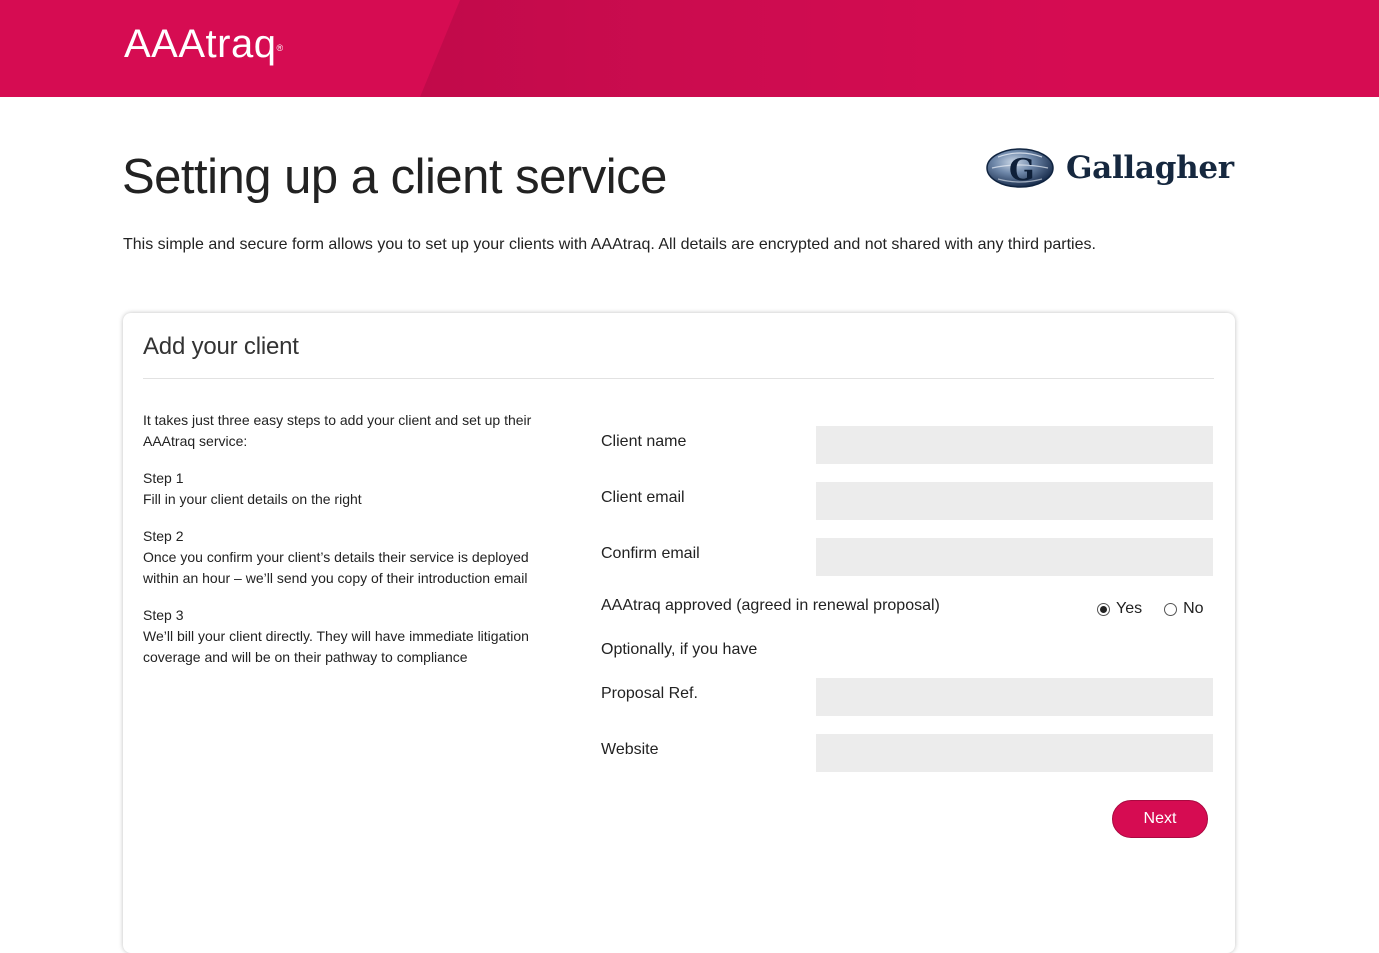 The width and height of the screenshot is (1379, 953). Describe the element at coordinates (1193, 608) in the screenshot. I see `radio-label: No` at that location.